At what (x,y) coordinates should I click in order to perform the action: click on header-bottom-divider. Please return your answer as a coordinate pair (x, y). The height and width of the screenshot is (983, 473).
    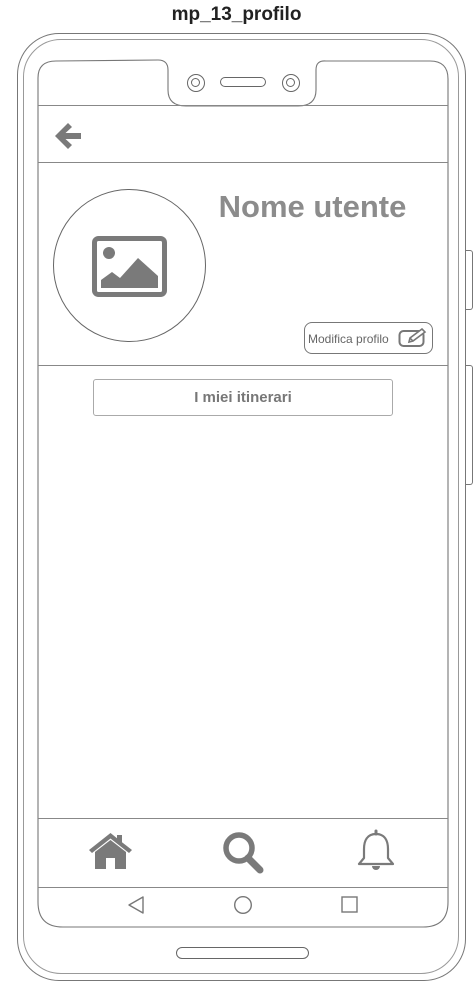
    Looking at the image, I should click on (243, 162).